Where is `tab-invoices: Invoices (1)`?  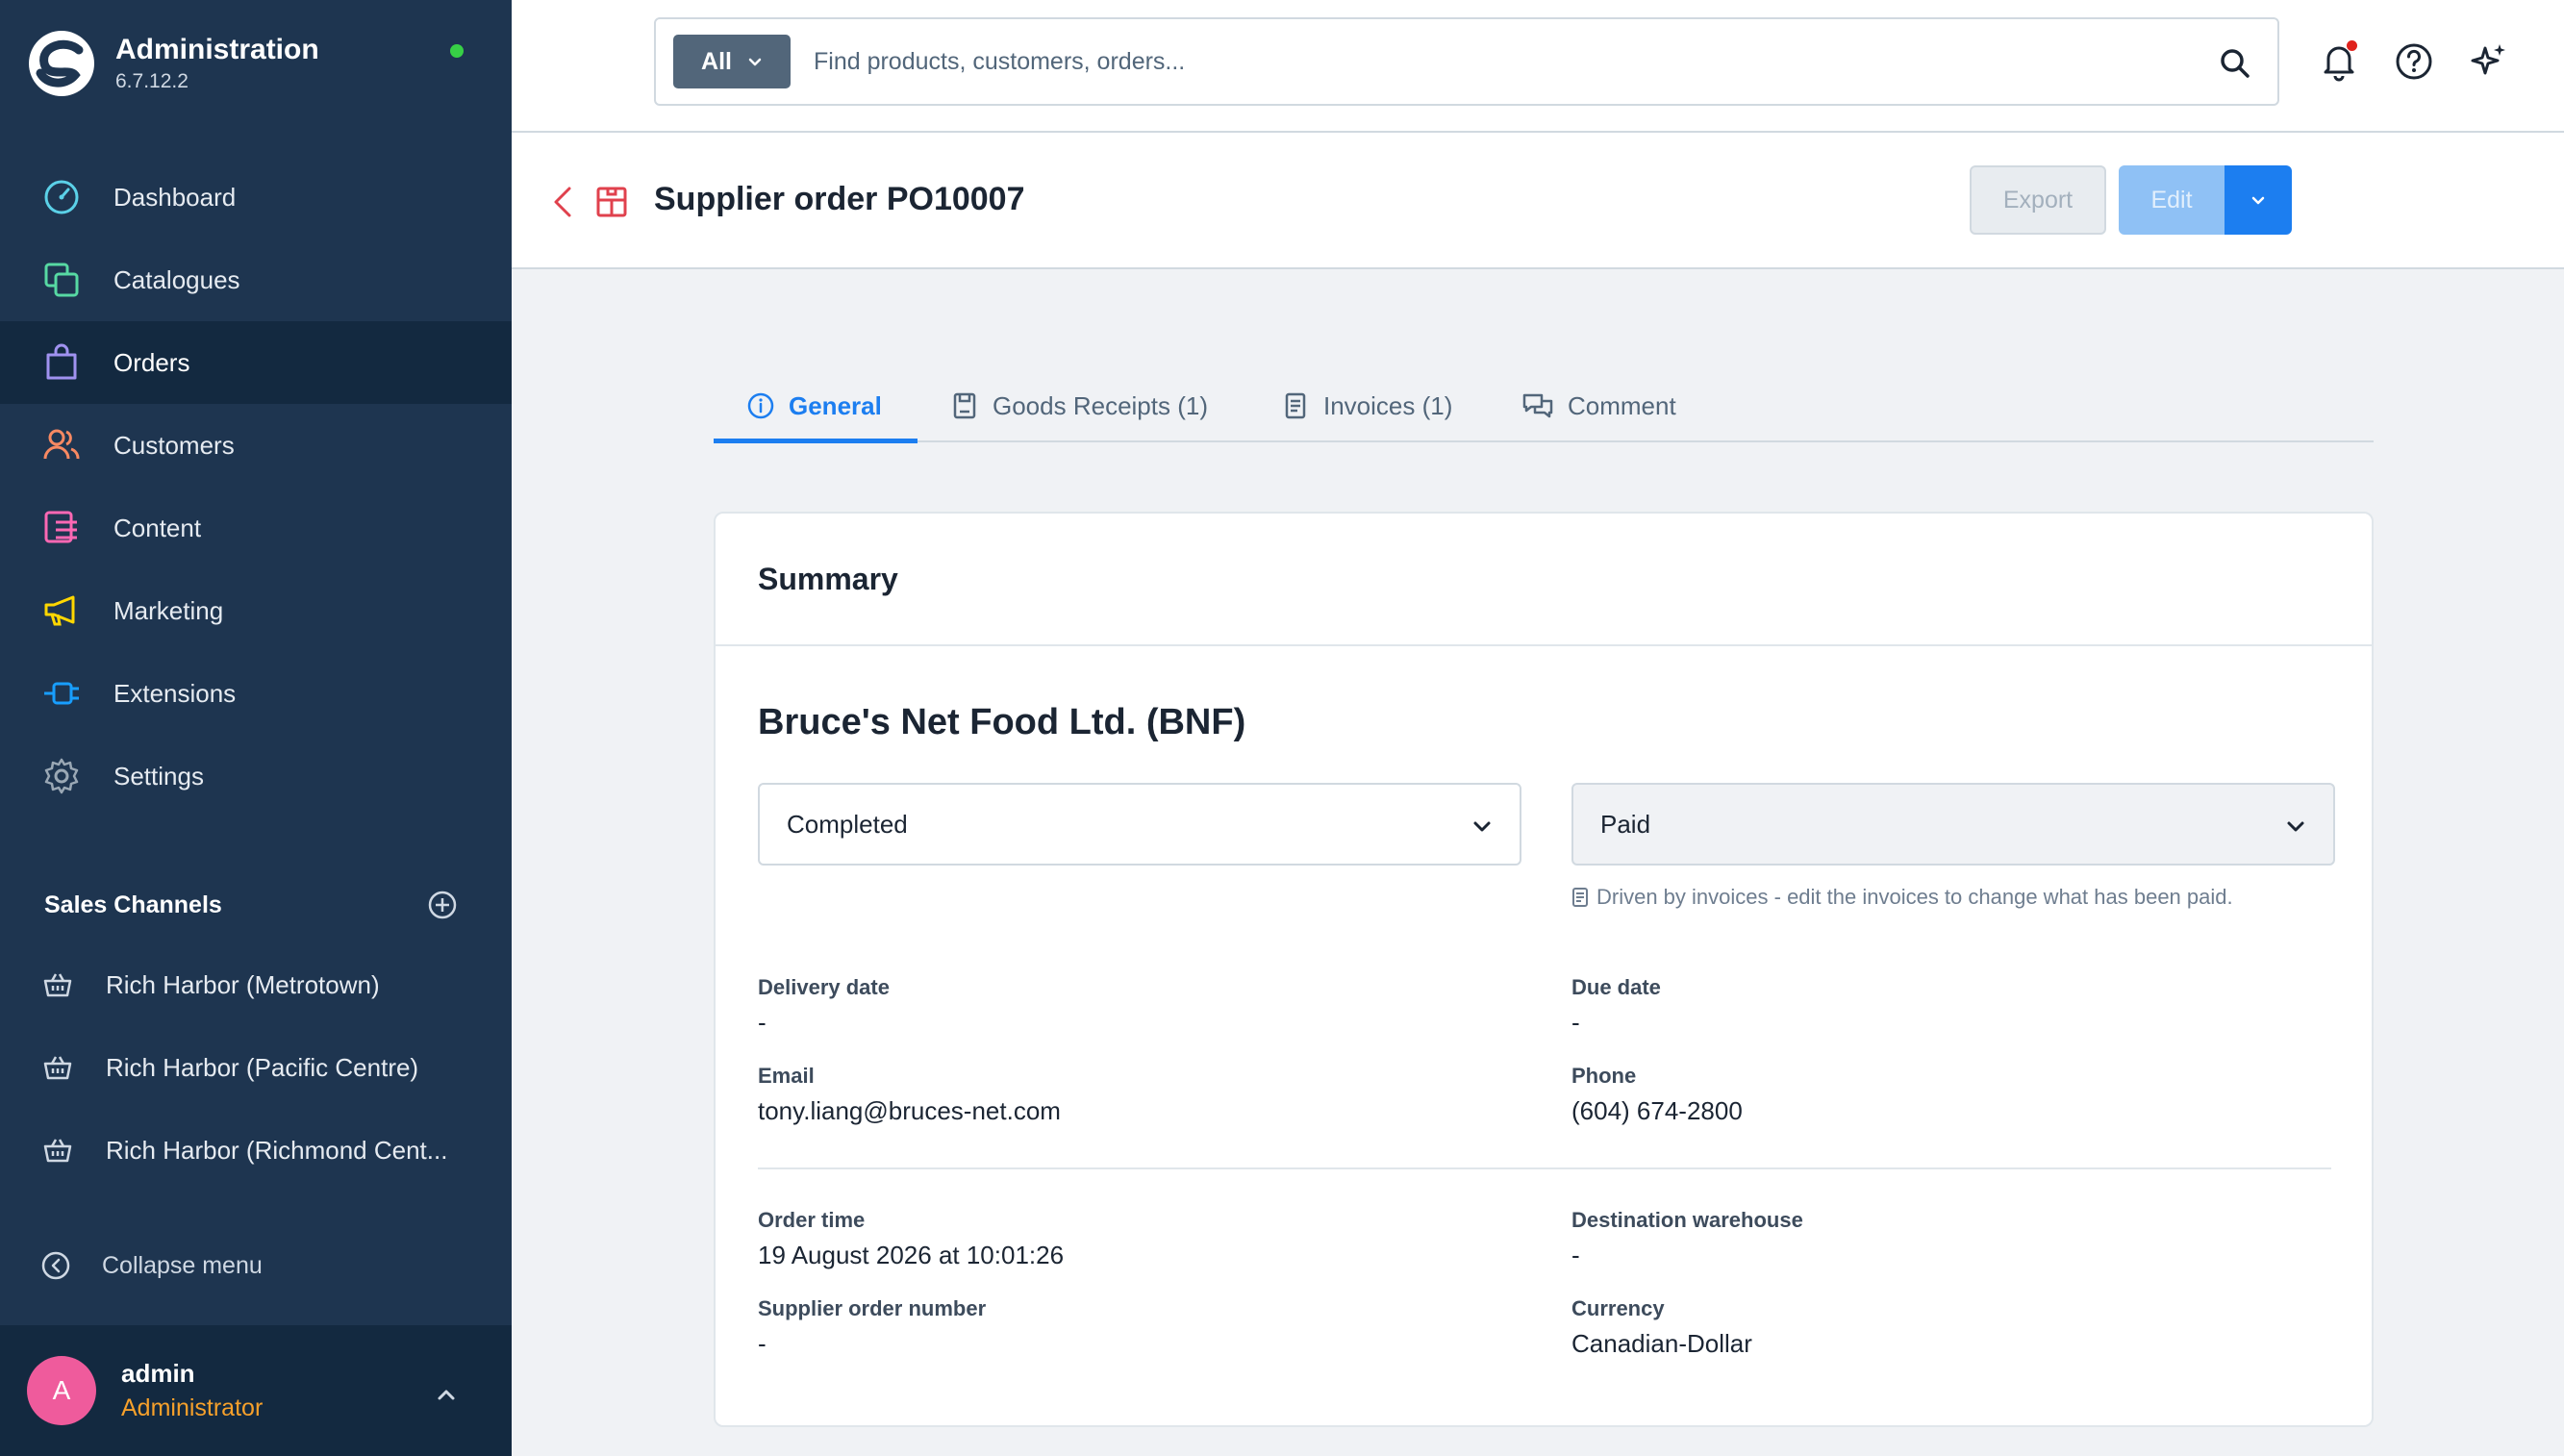
tab-invoices: Invoices (1) is located at coordinates (1366, 406).